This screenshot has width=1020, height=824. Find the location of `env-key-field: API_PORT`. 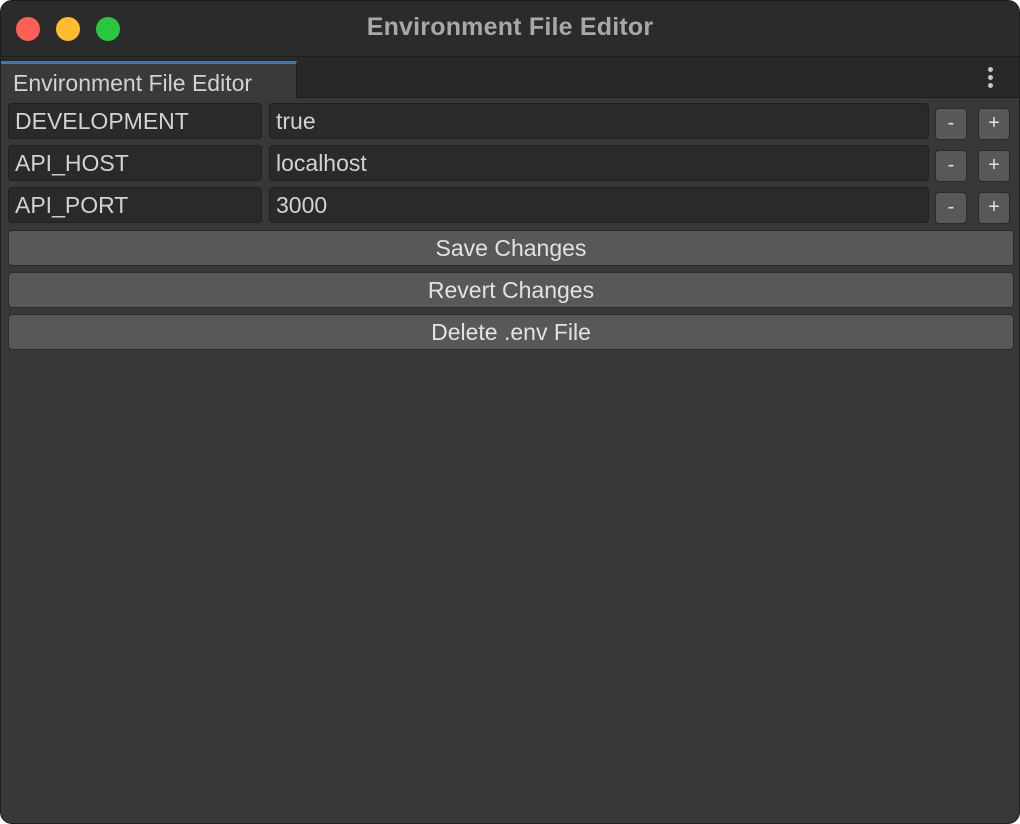

env-key-field: API_PORT is located at coordinates (135, 205).